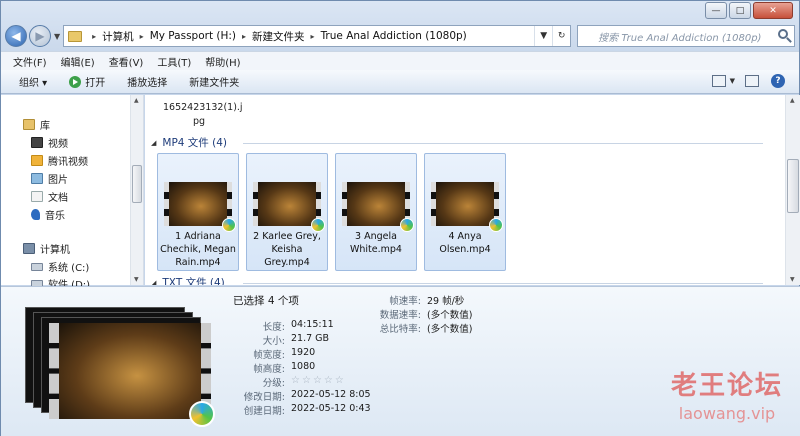 This screenshot has height=436, width=800. I want to click on search-input: 搜索 True Anal Addiction (1080p), so click(686, 36).